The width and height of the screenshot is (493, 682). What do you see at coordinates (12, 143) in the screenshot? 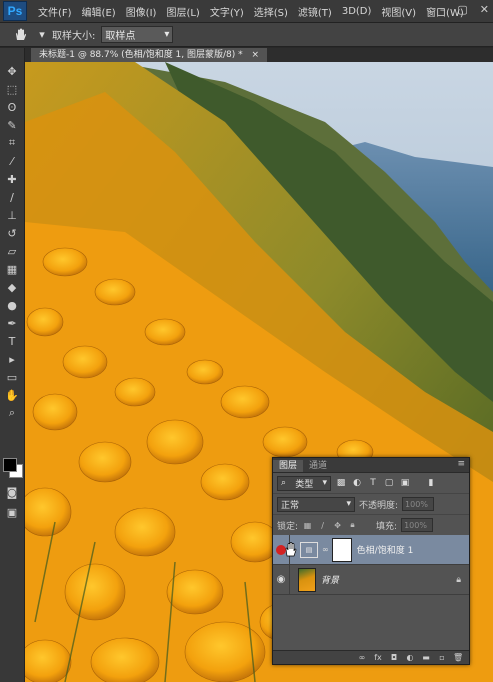
I see `crop-tool-icon: ⌗` at bounding box center [12, 143].